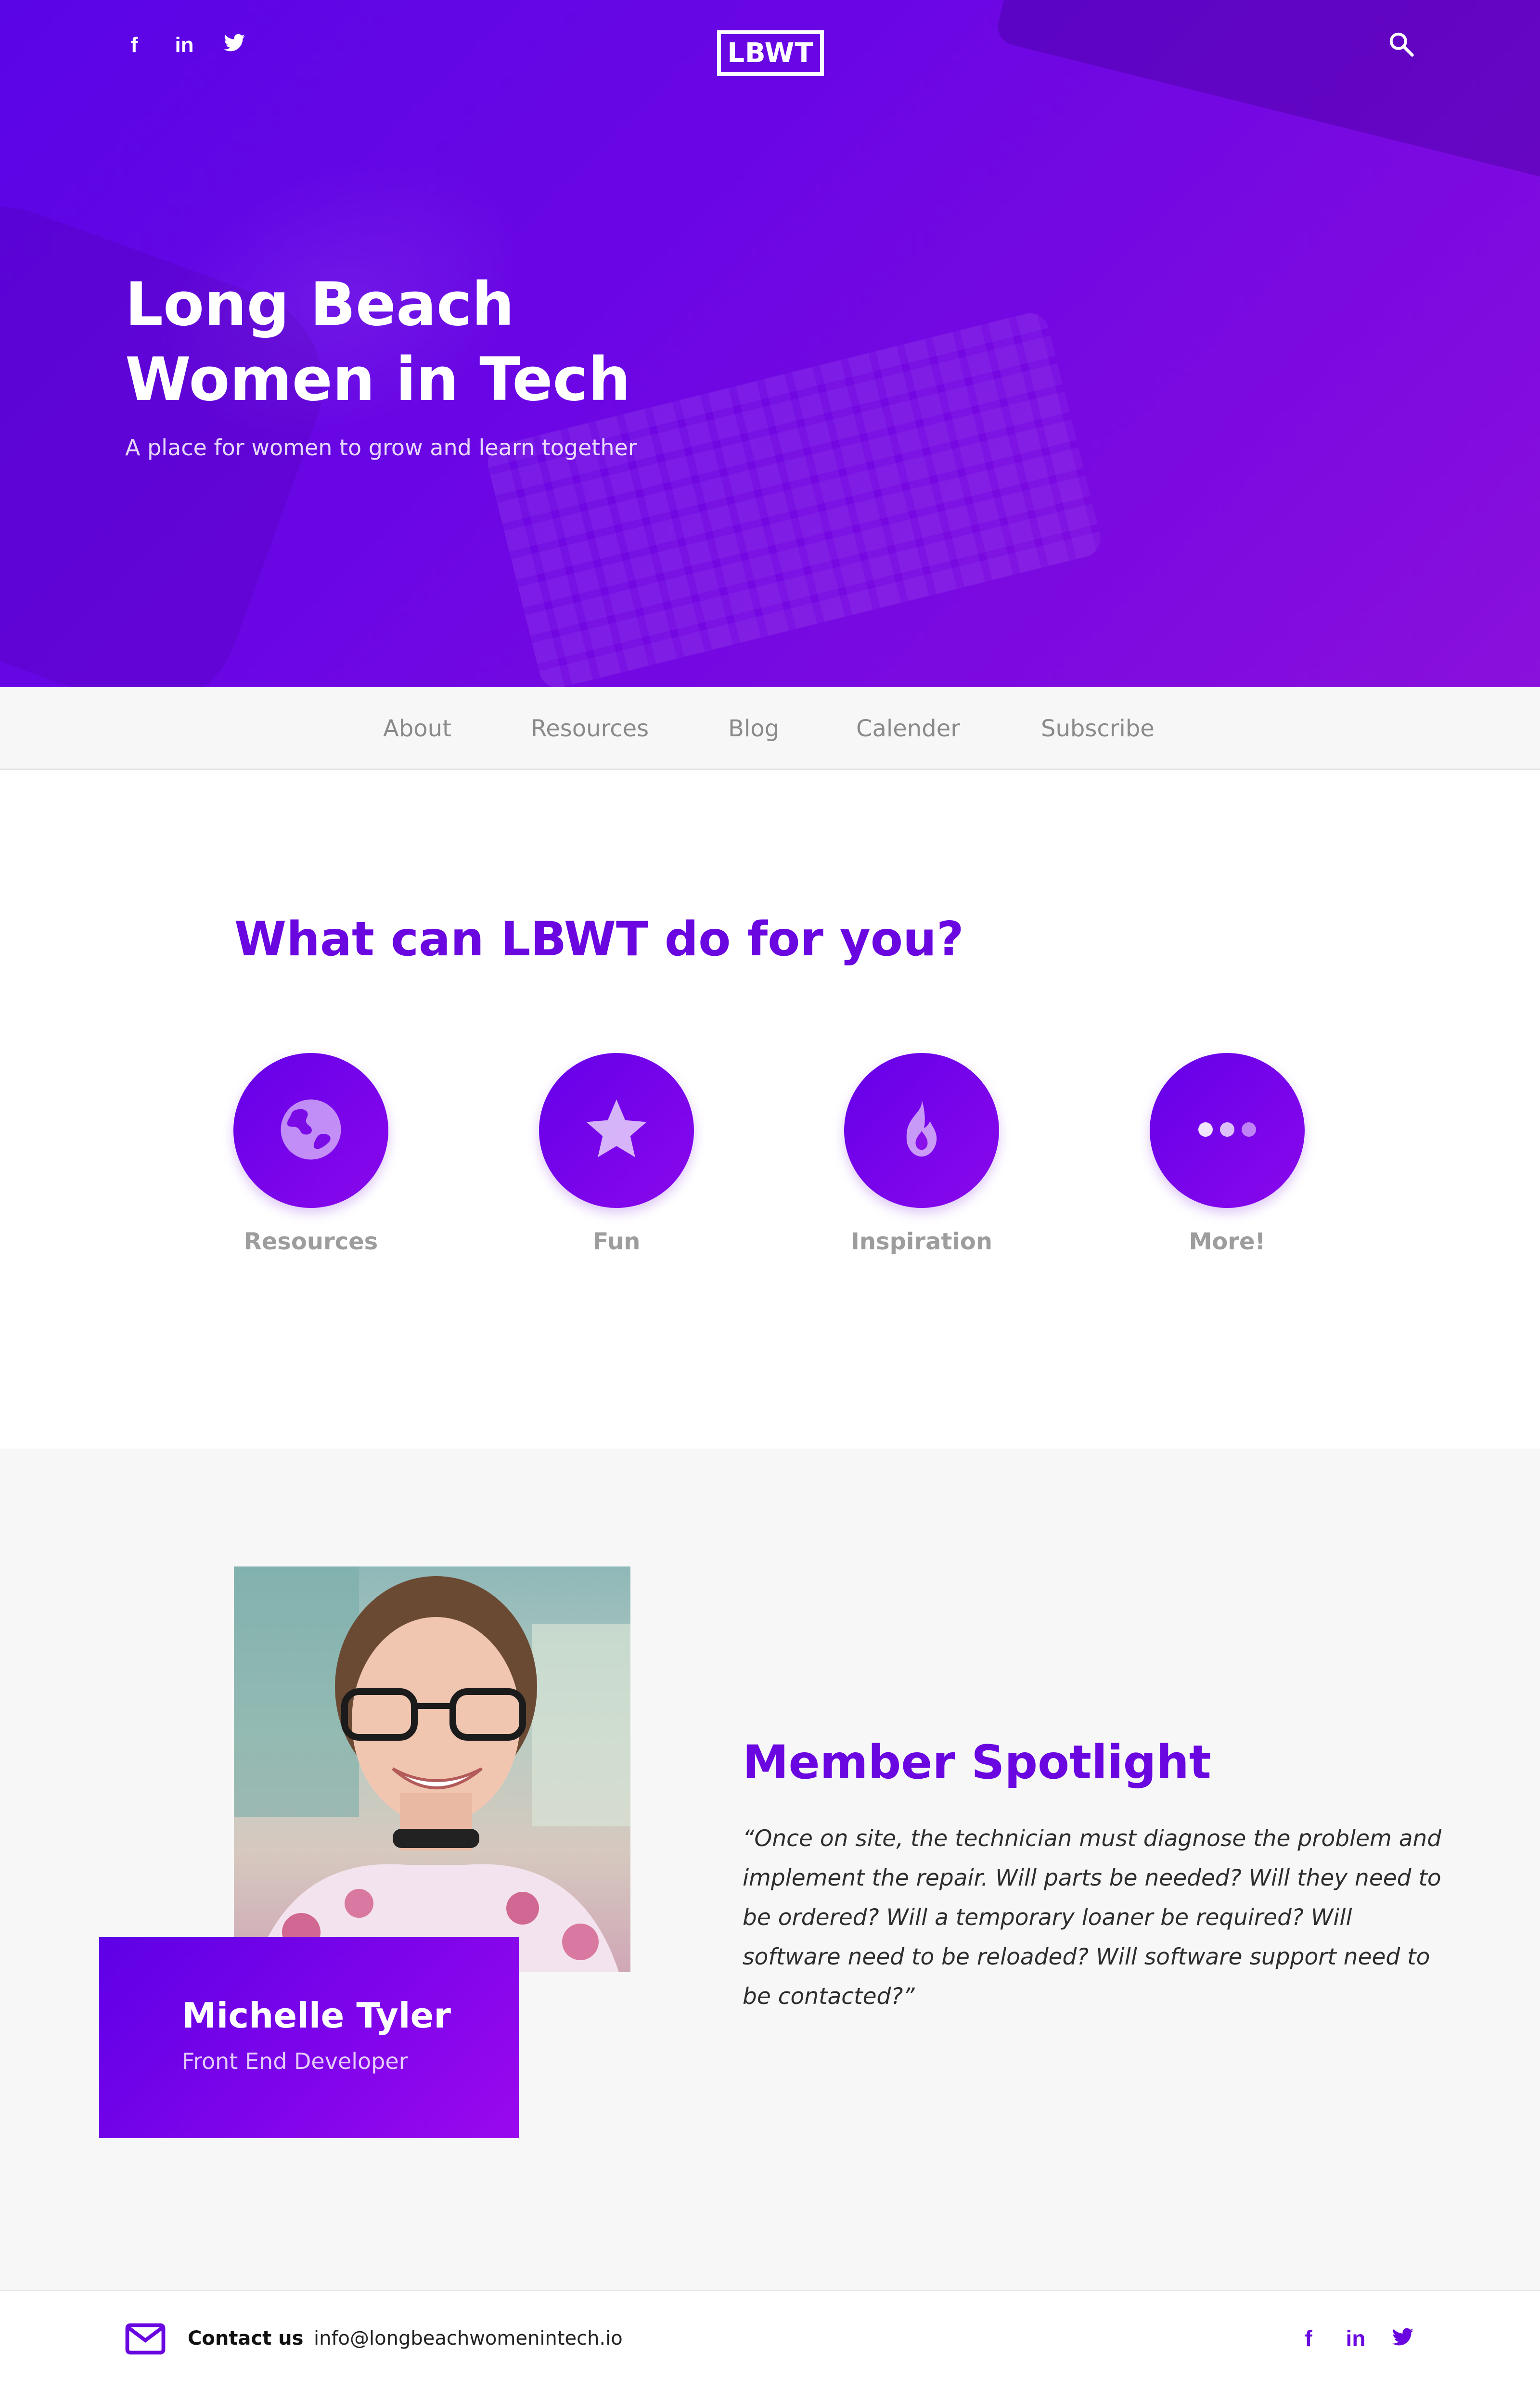 The image size is (1540, 2388). I want to click on nav-item-resources: Resources, so click(590, 728).